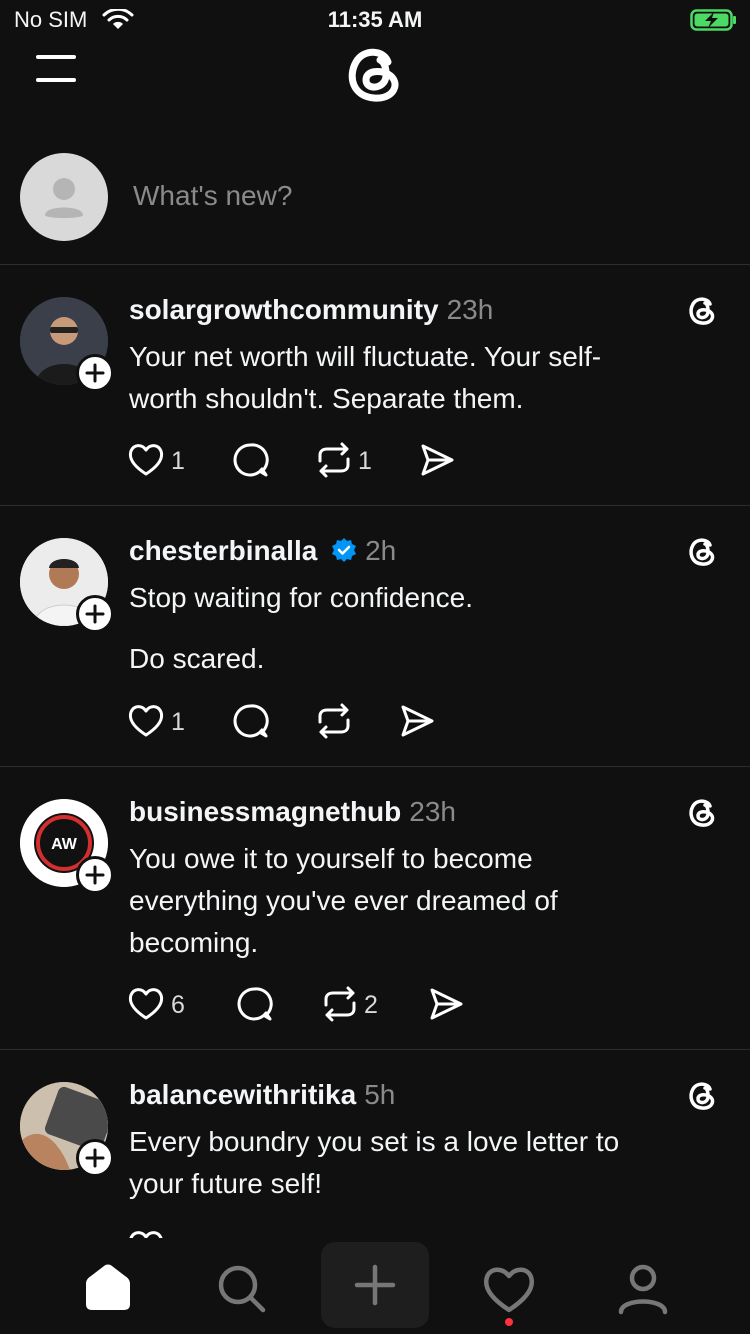 This screenshot has width=750, height=1334. What do you see at coordinates (108, 1288) in the screenshot?
I see `home-icon` at bounding box center [108, 1288].